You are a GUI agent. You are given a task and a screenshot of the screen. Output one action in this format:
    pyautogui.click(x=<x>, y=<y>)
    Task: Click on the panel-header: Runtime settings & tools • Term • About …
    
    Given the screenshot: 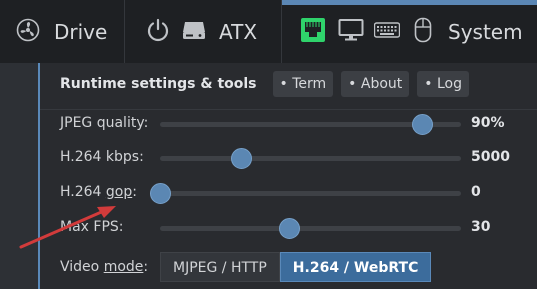 What is the action you would take?
    pyautogui.click(x=264, y=84)
    